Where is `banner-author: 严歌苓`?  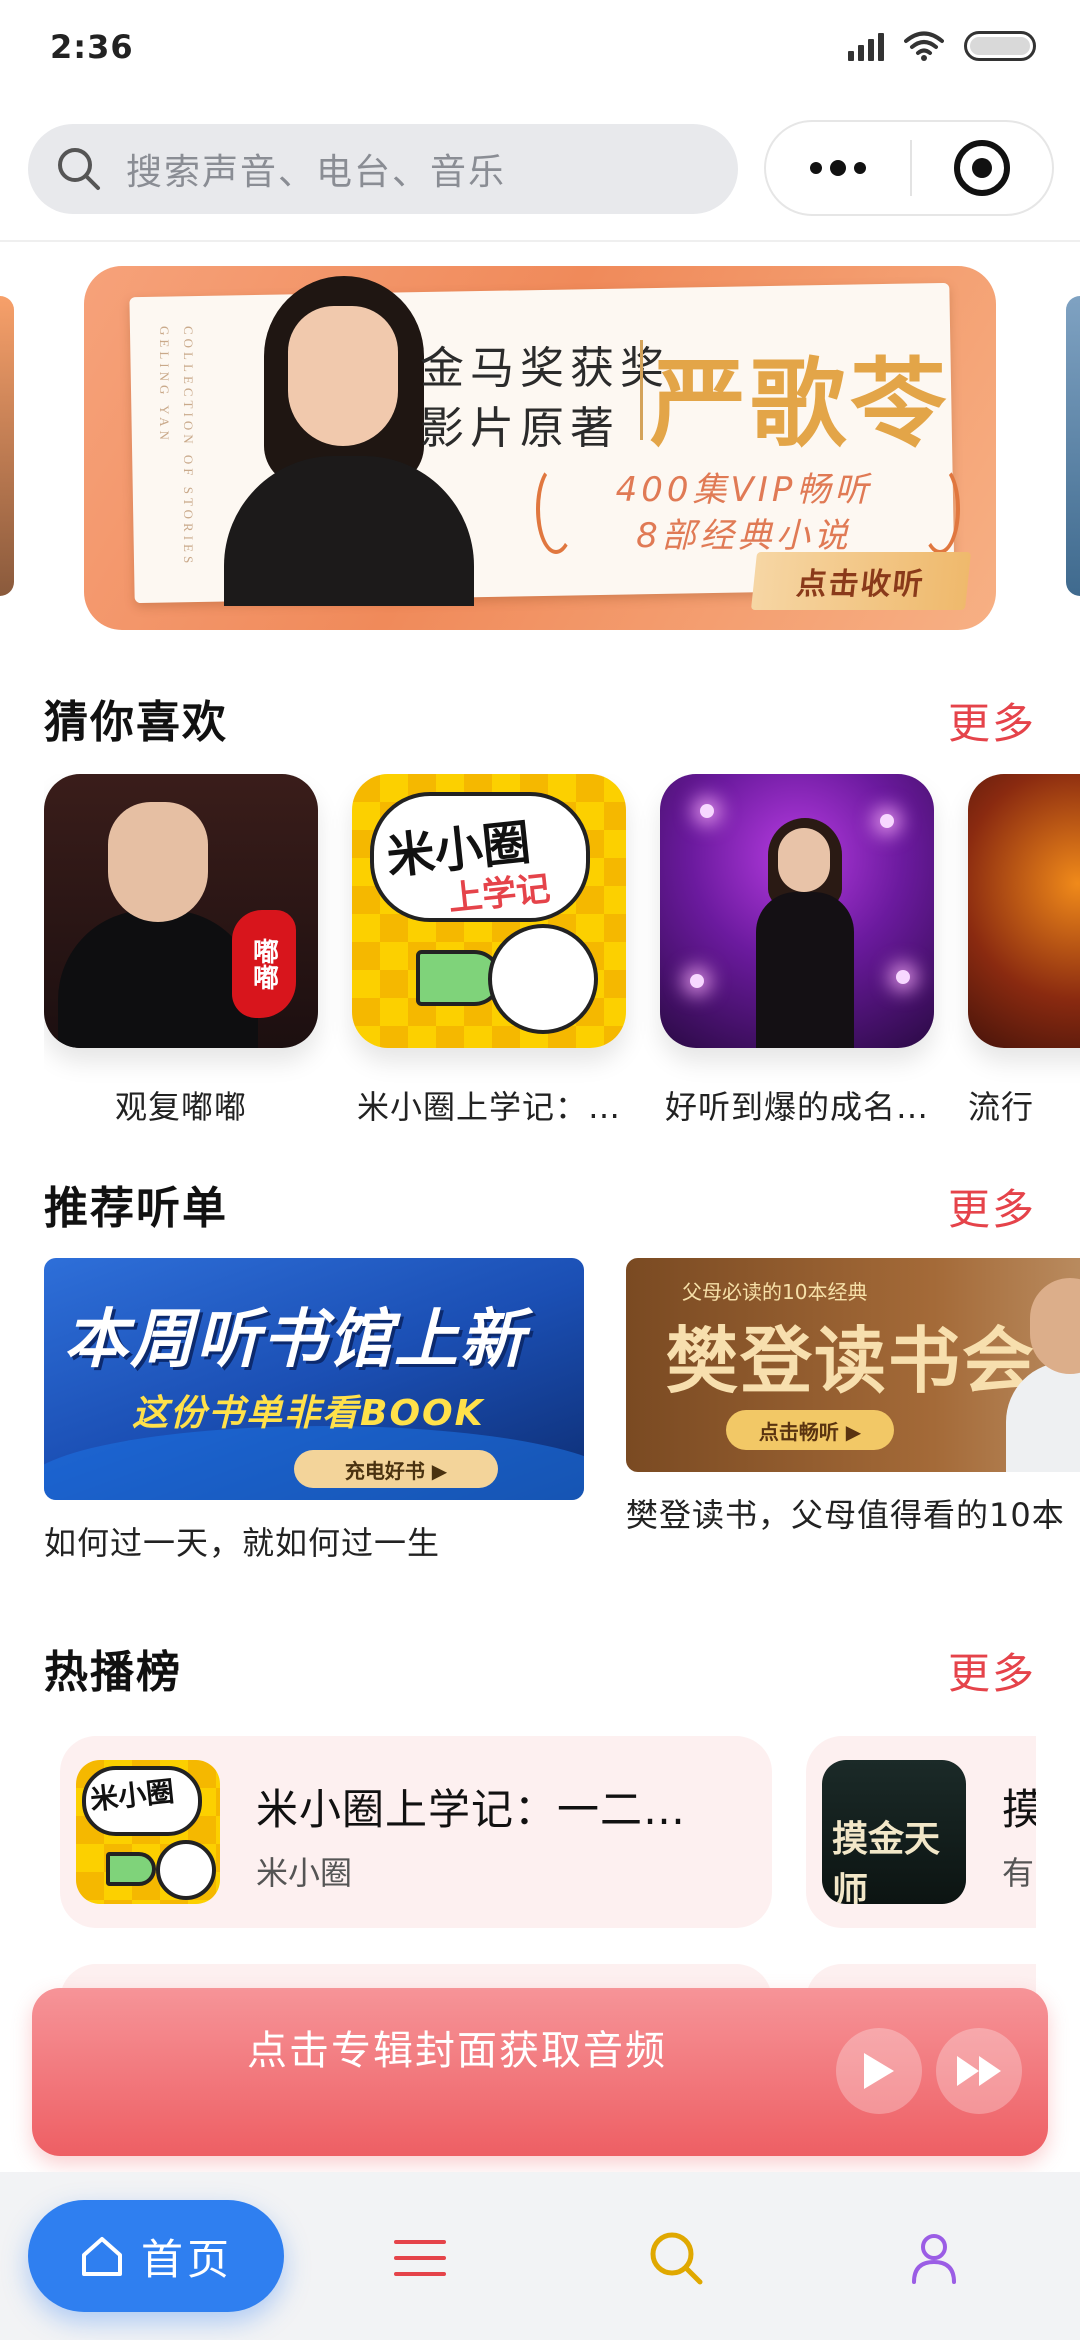 banner-author: 严歌苓 is located at coordinates (800, 404).